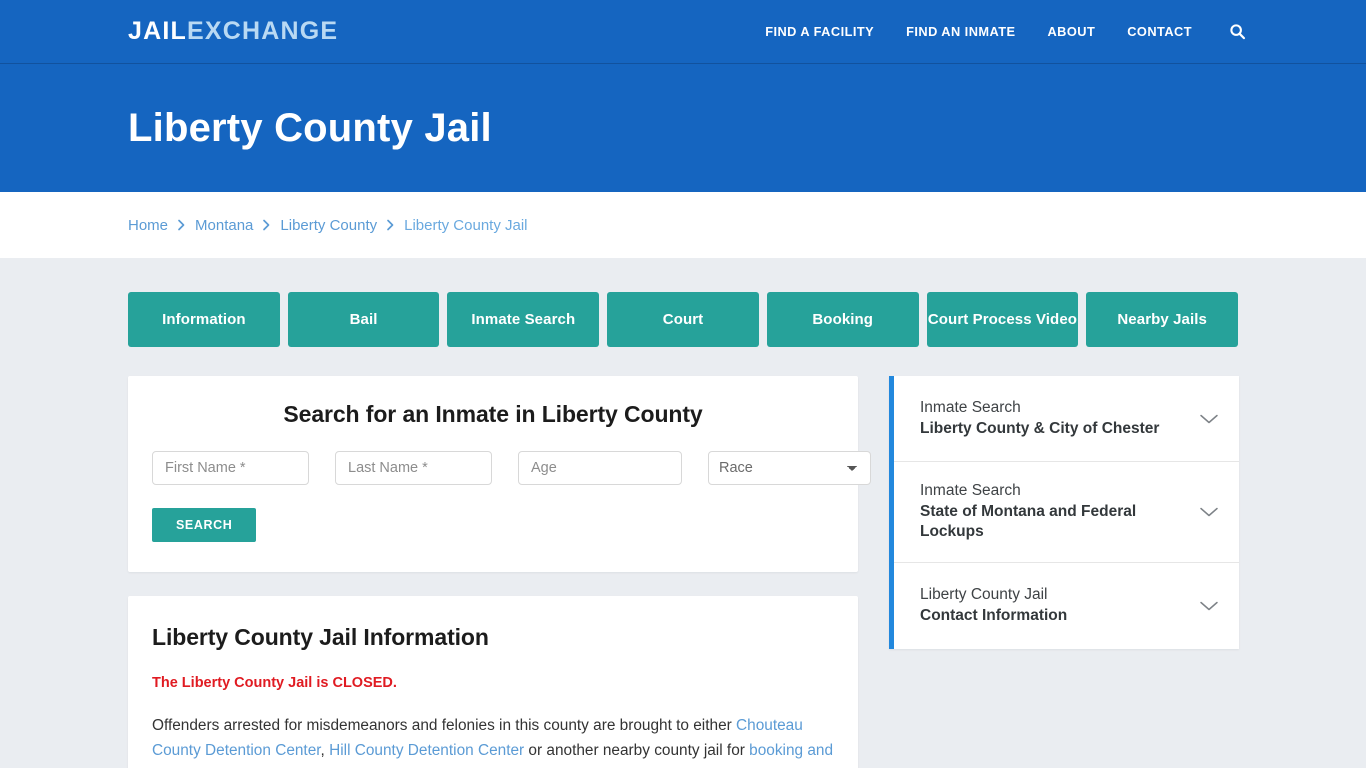 Image resolution: width=1366 pixels, height=768 pixels. What do you see at coordinates (320, 637) in the screenshot?
I see `information-title: Liberty County Jail Information` at bounding box center [320, 637].